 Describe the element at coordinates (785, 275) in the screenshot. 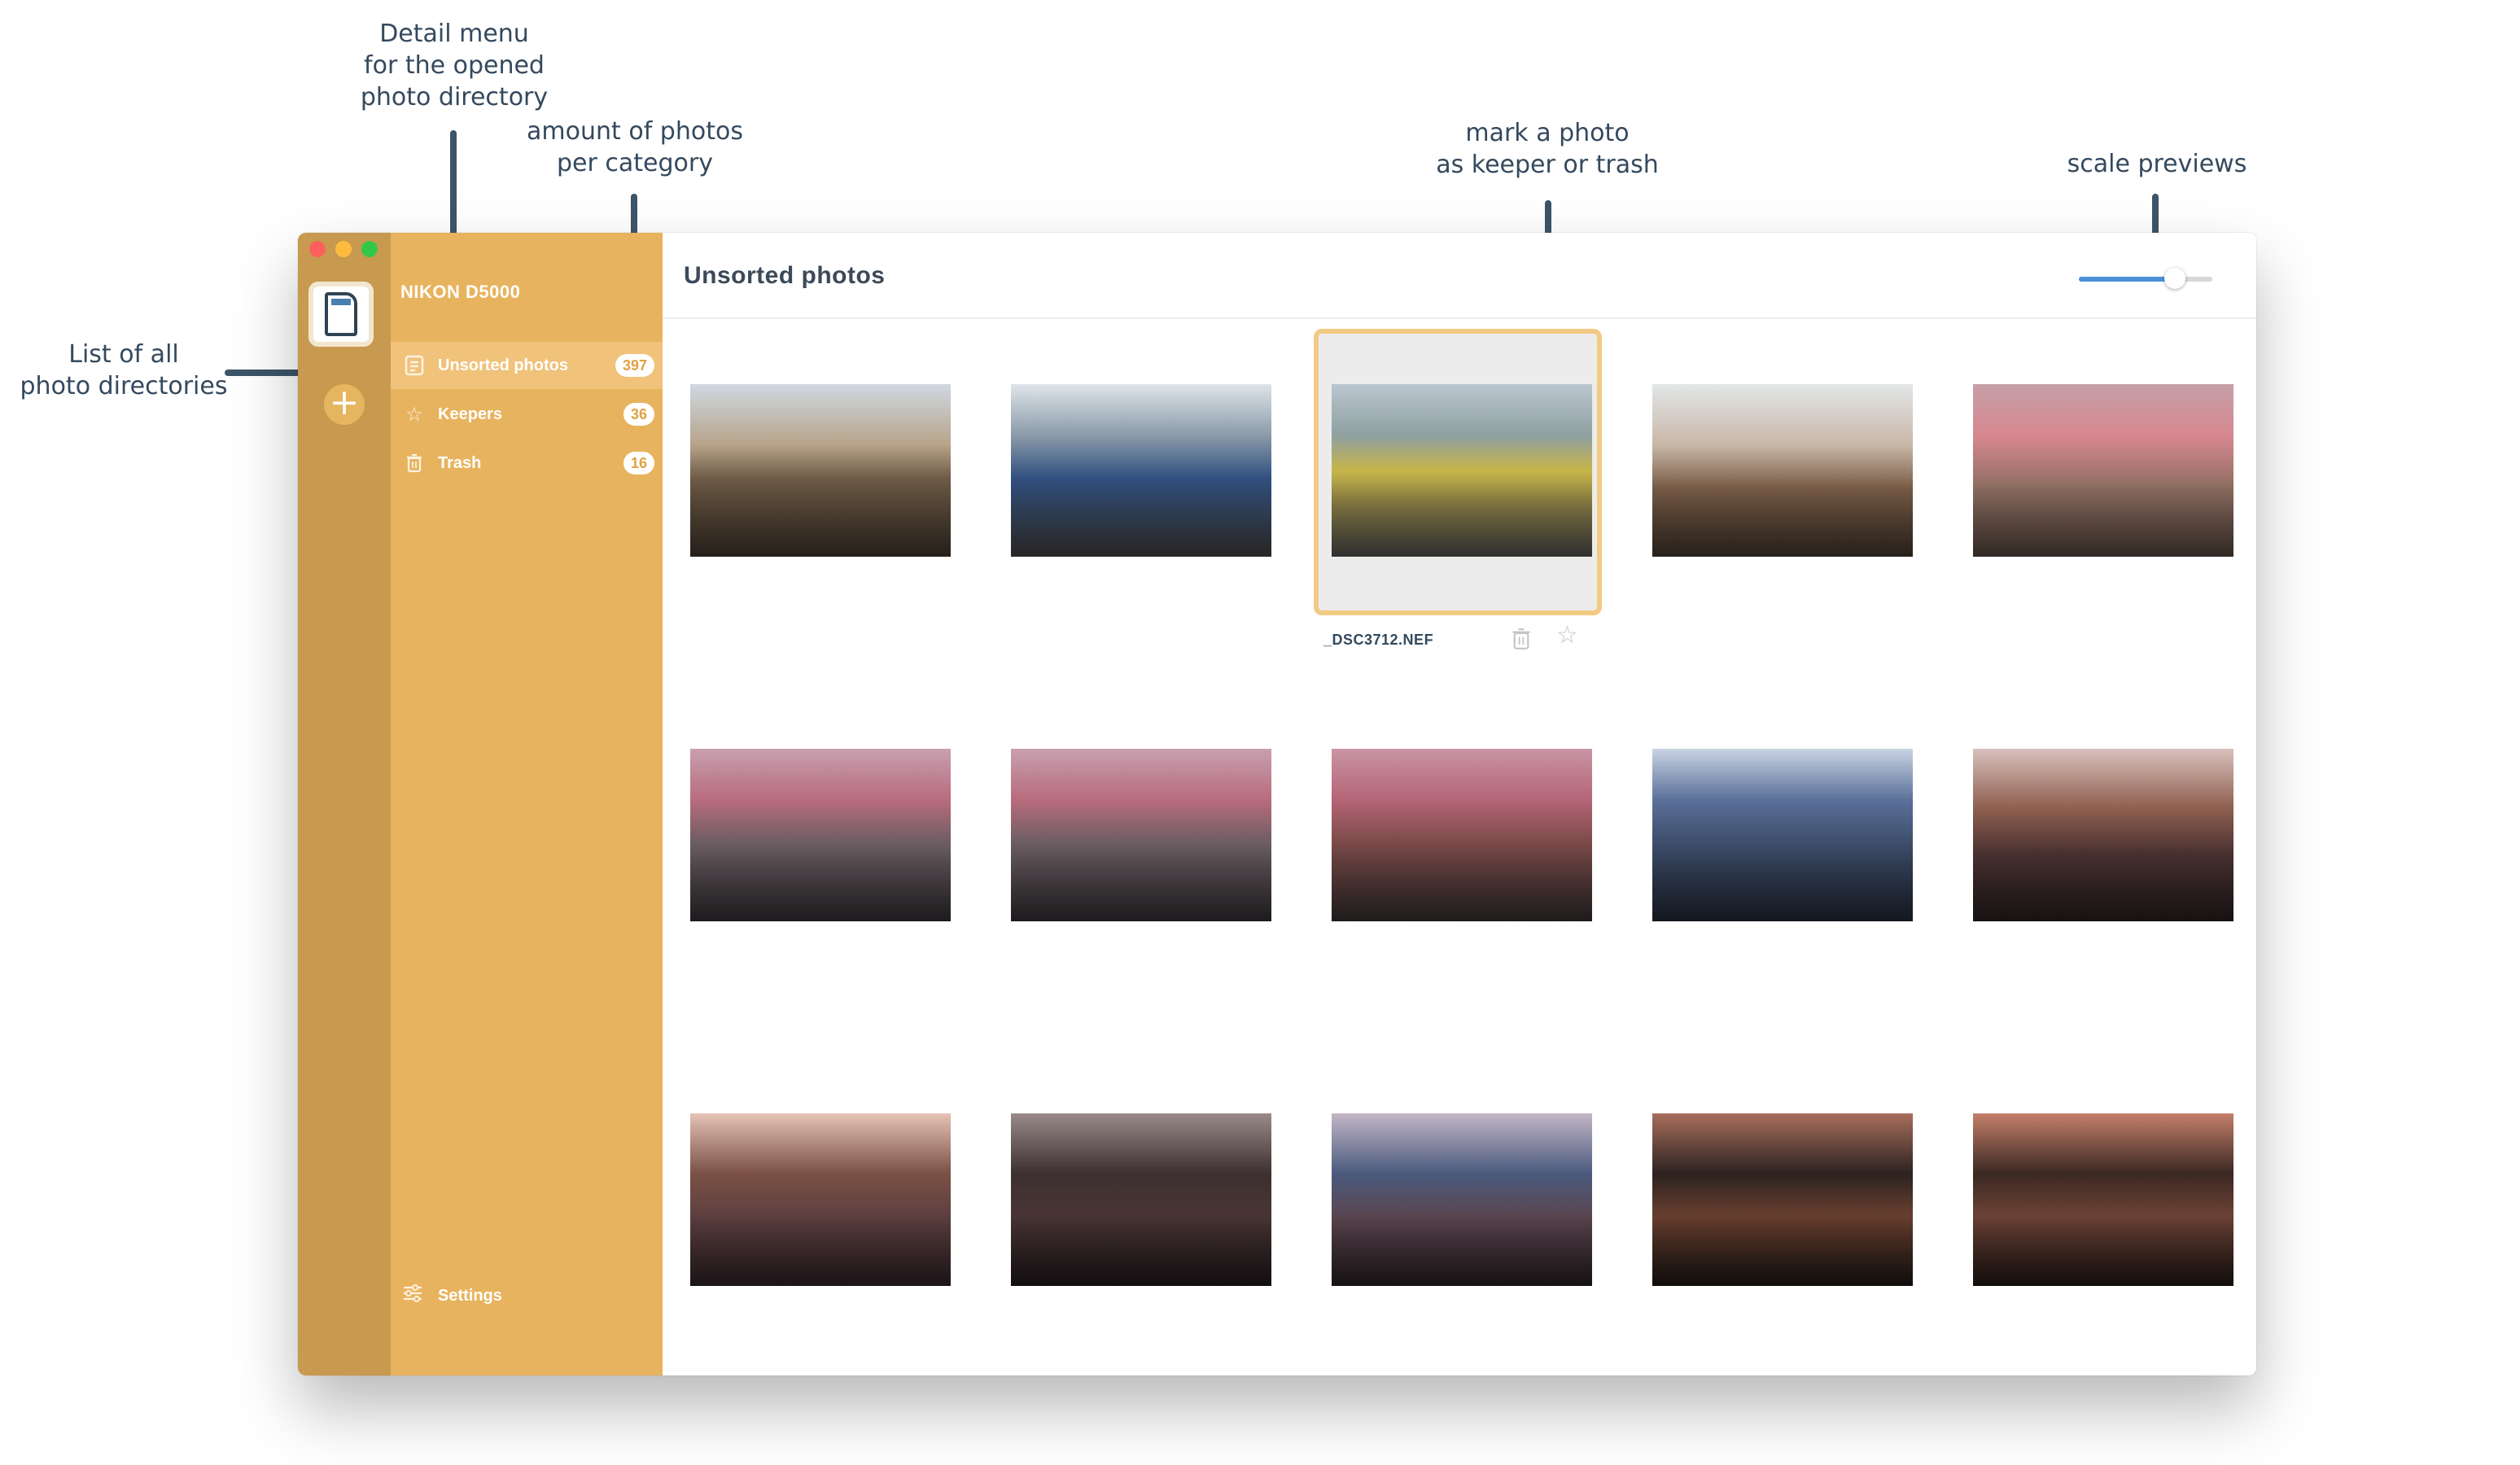

I see `page-title: Unsorted photos` at that location.